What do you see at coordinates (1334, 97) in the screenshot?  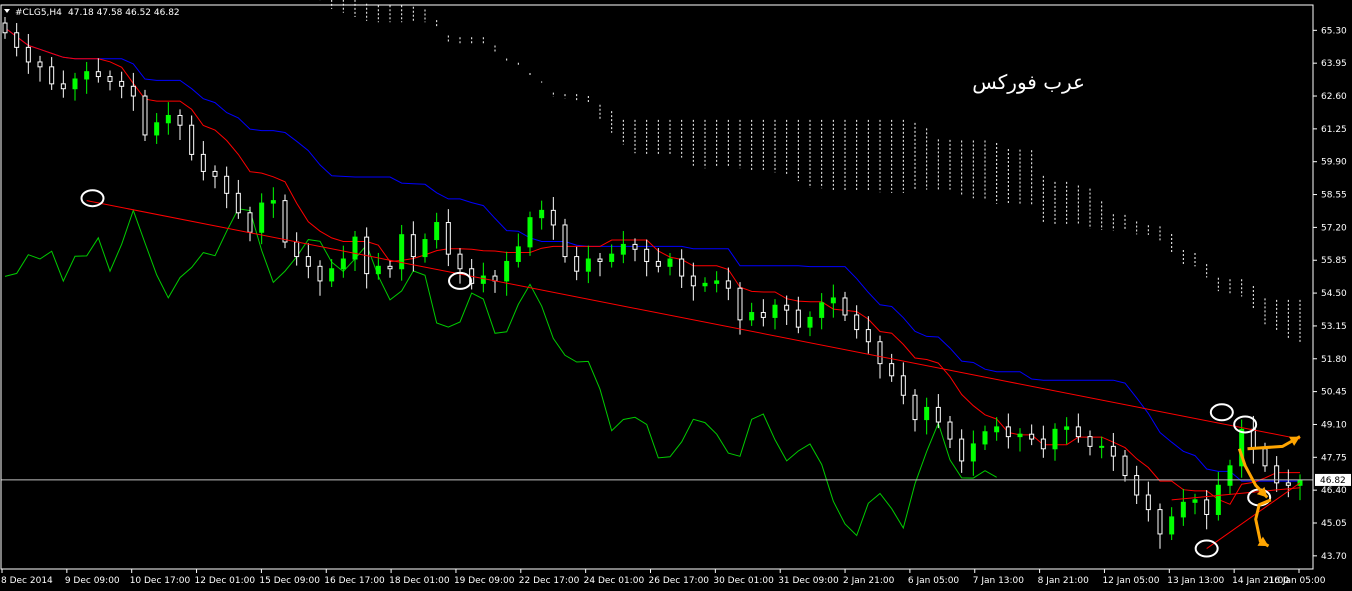 I see `y-tick-label: 62.60` at bounding box center [1334, 97].